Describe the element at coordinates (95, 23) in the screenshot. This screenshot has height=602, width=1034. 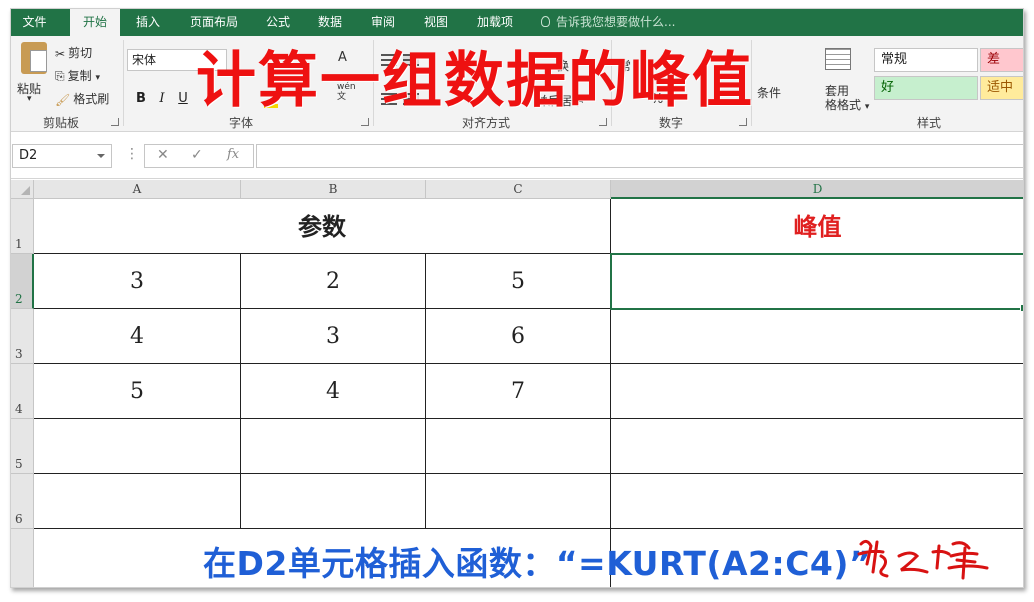
I see `tab-home: 开始` at that location.